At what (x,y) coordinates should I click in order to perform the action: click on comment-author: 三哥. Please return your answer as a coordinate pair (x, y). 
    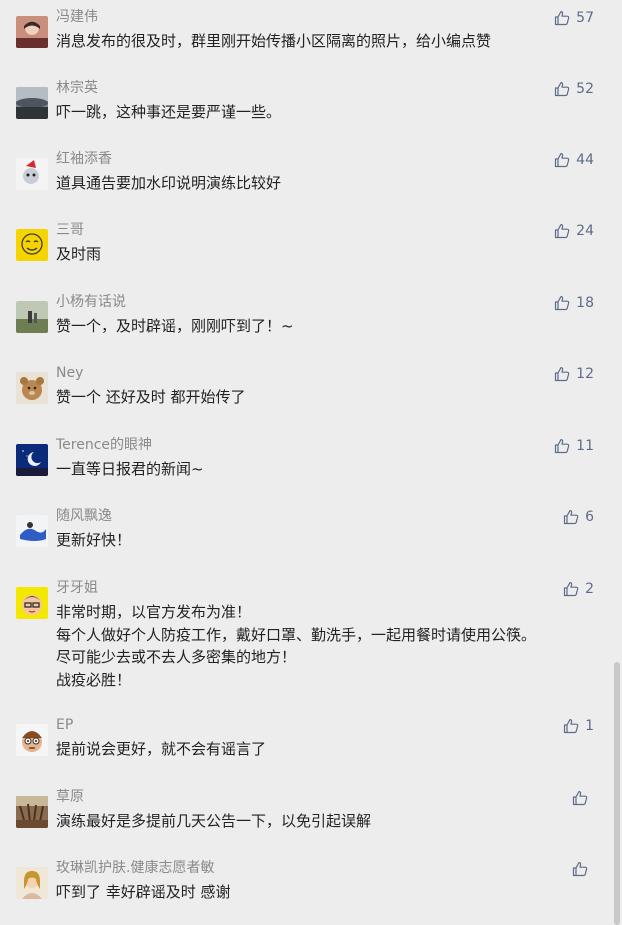
    Looking at the image, I should click on (70, 230).